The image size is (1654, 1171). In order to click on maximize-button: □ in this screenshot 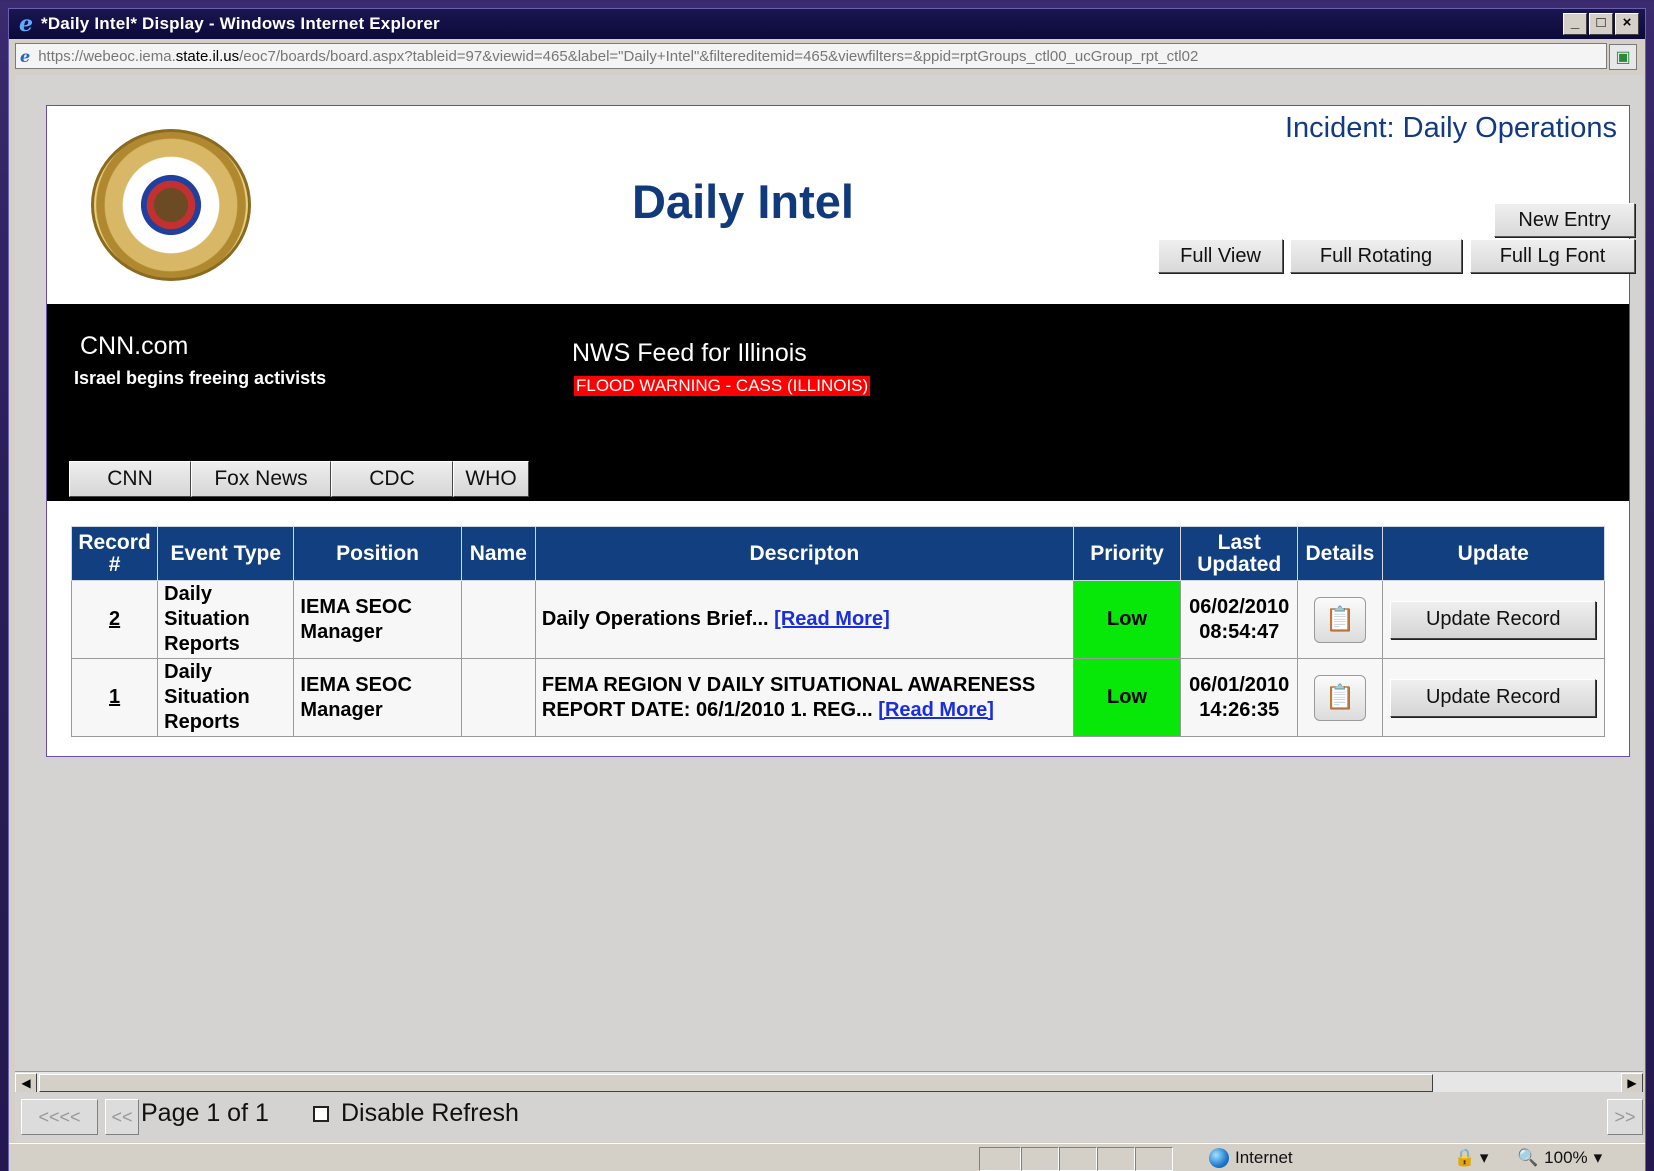, I will do `click(1601, 24)`.